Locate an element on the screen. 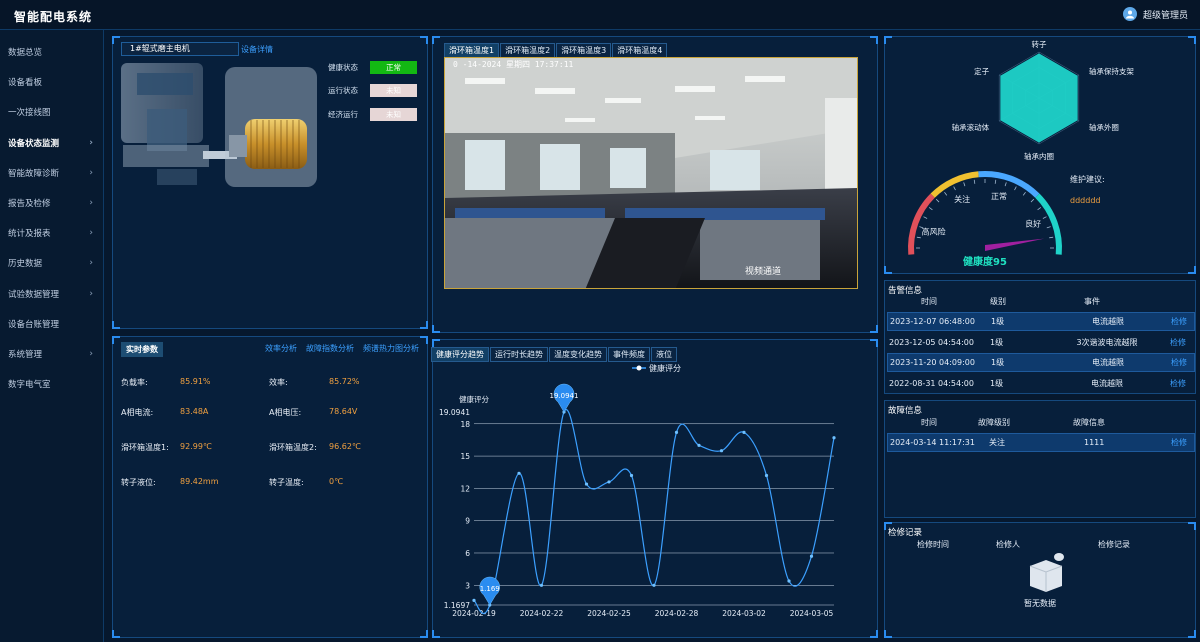 The image size is (1200, 642). param-item: 效率:85.72% is located at coordinates (314, 382).